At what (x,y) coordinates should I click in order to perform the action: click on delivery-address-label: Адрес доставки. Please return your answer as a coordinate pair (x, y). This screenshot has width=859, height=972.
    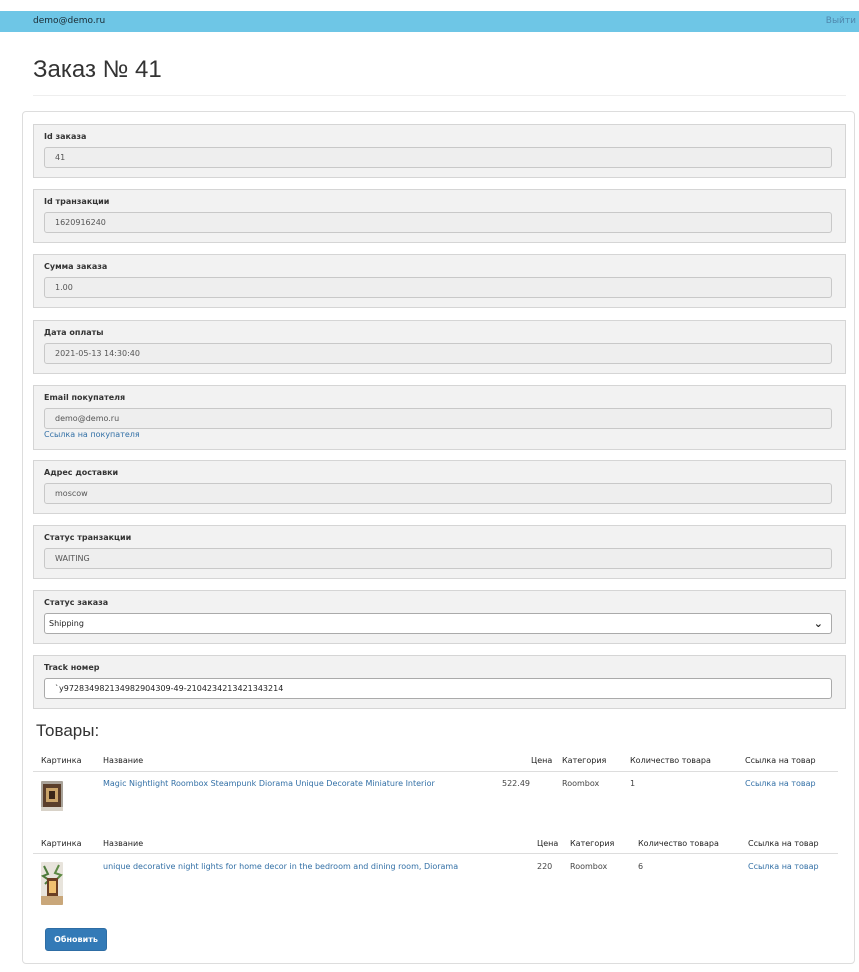
    Looking at the image, I should click on (81, 472).